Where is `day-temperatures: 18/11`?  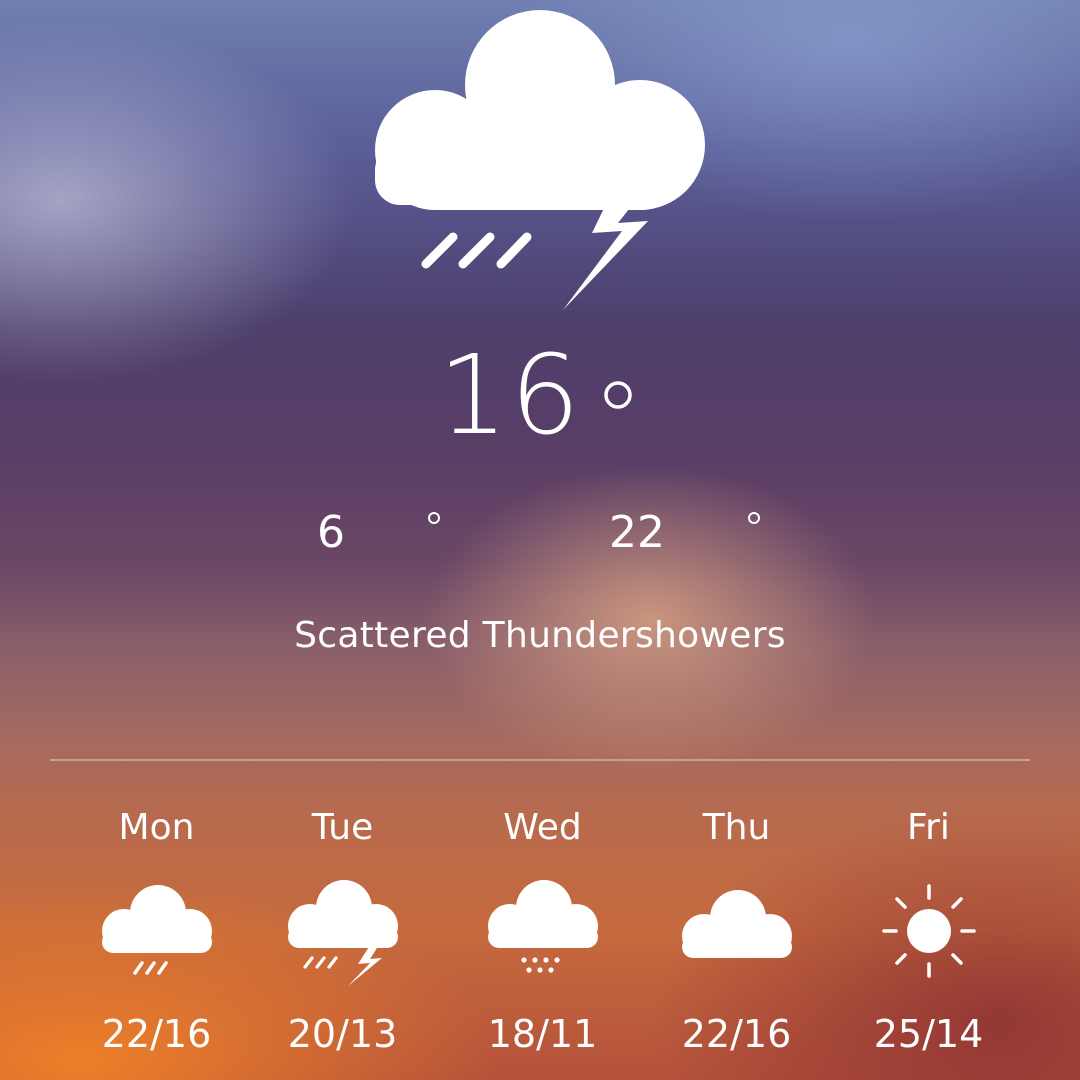 day-temperatures: 18/11 is located at coordinates (542, 1034).